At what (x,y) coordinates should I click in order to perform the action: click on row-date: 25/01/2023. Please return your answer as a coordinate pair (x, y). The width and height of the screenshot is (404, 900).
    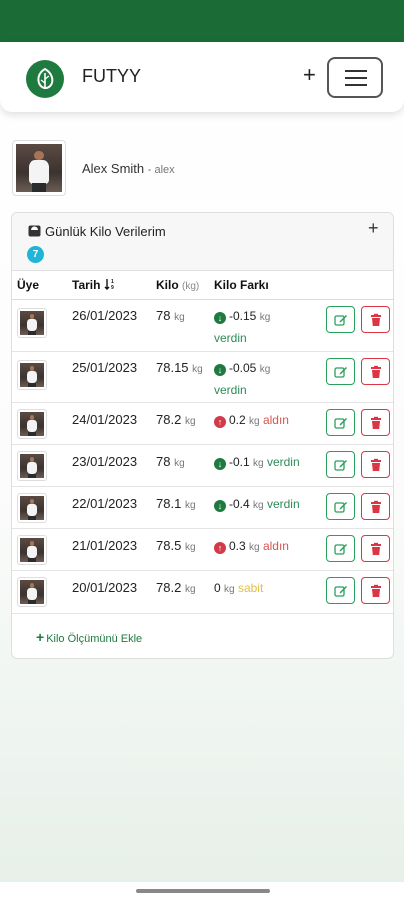
    Looking at the image, I should click on (105, 367).